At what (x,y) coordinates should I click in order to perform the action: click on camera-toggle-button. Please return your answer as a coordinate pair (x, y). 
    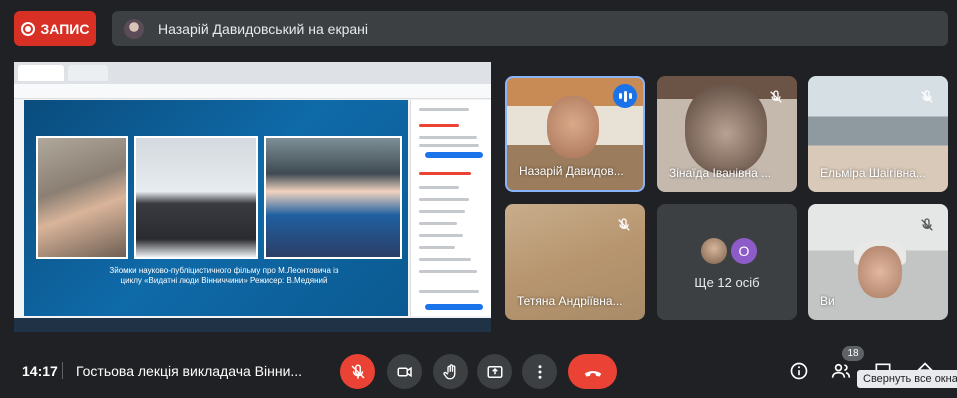
    Looking at the image, I should click on (404, 371).